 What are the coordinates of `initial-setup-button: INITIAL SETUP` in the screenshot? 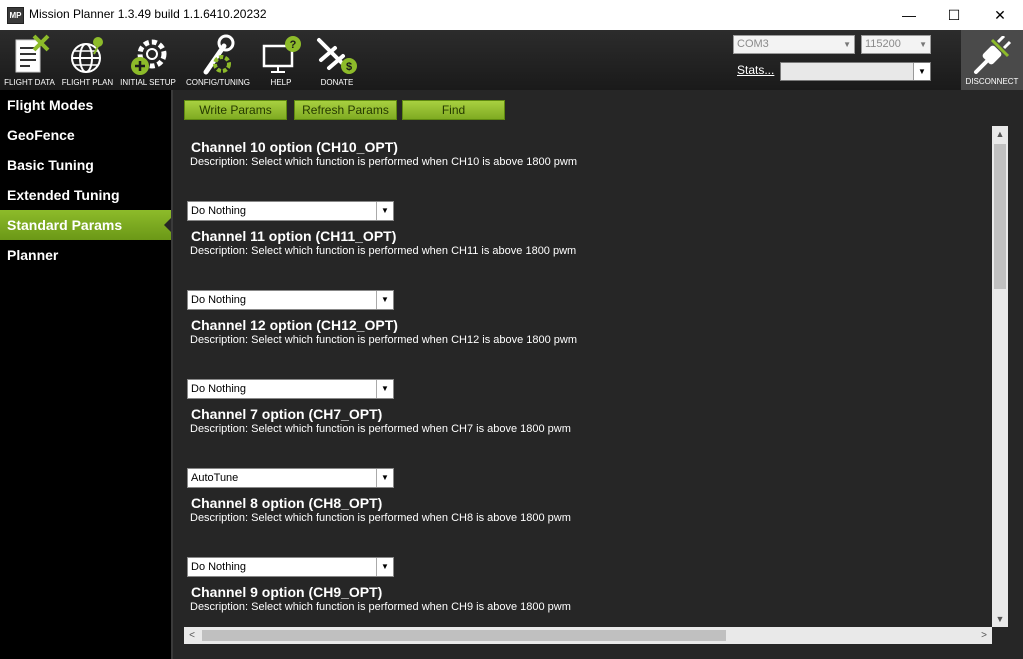 It's located at (148, 61).